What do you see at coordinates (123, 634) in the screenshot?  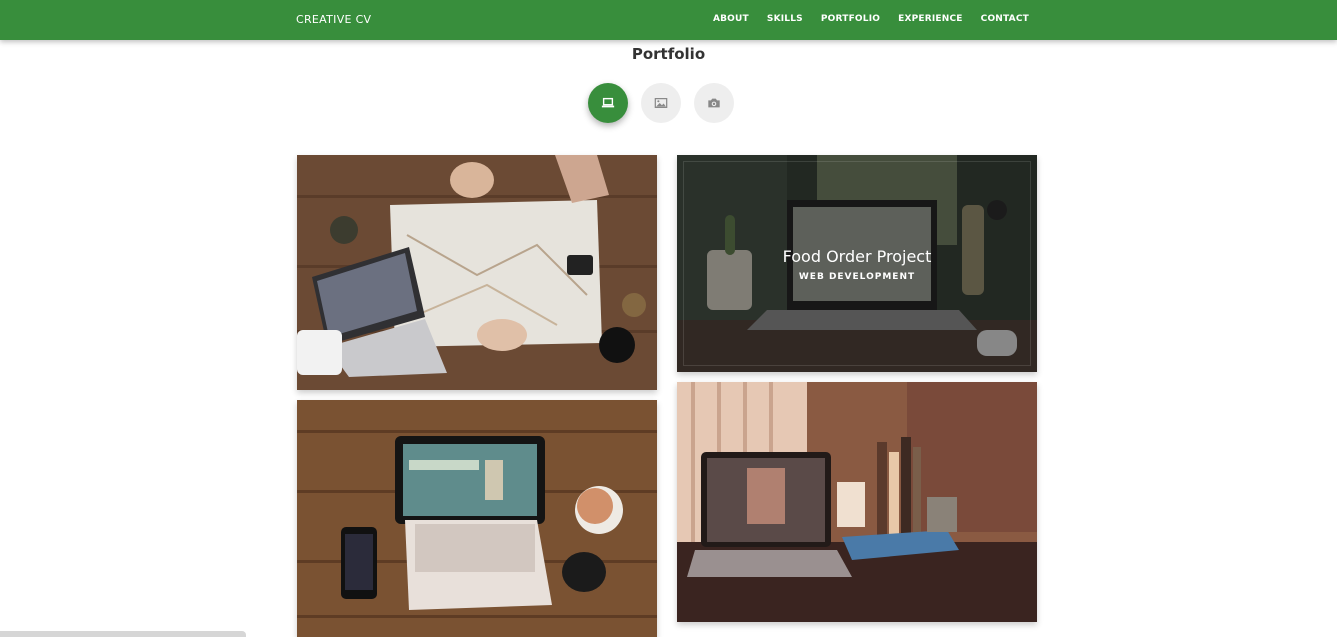 I see `scrollbar-thumb` at bounding box center [123, 634].